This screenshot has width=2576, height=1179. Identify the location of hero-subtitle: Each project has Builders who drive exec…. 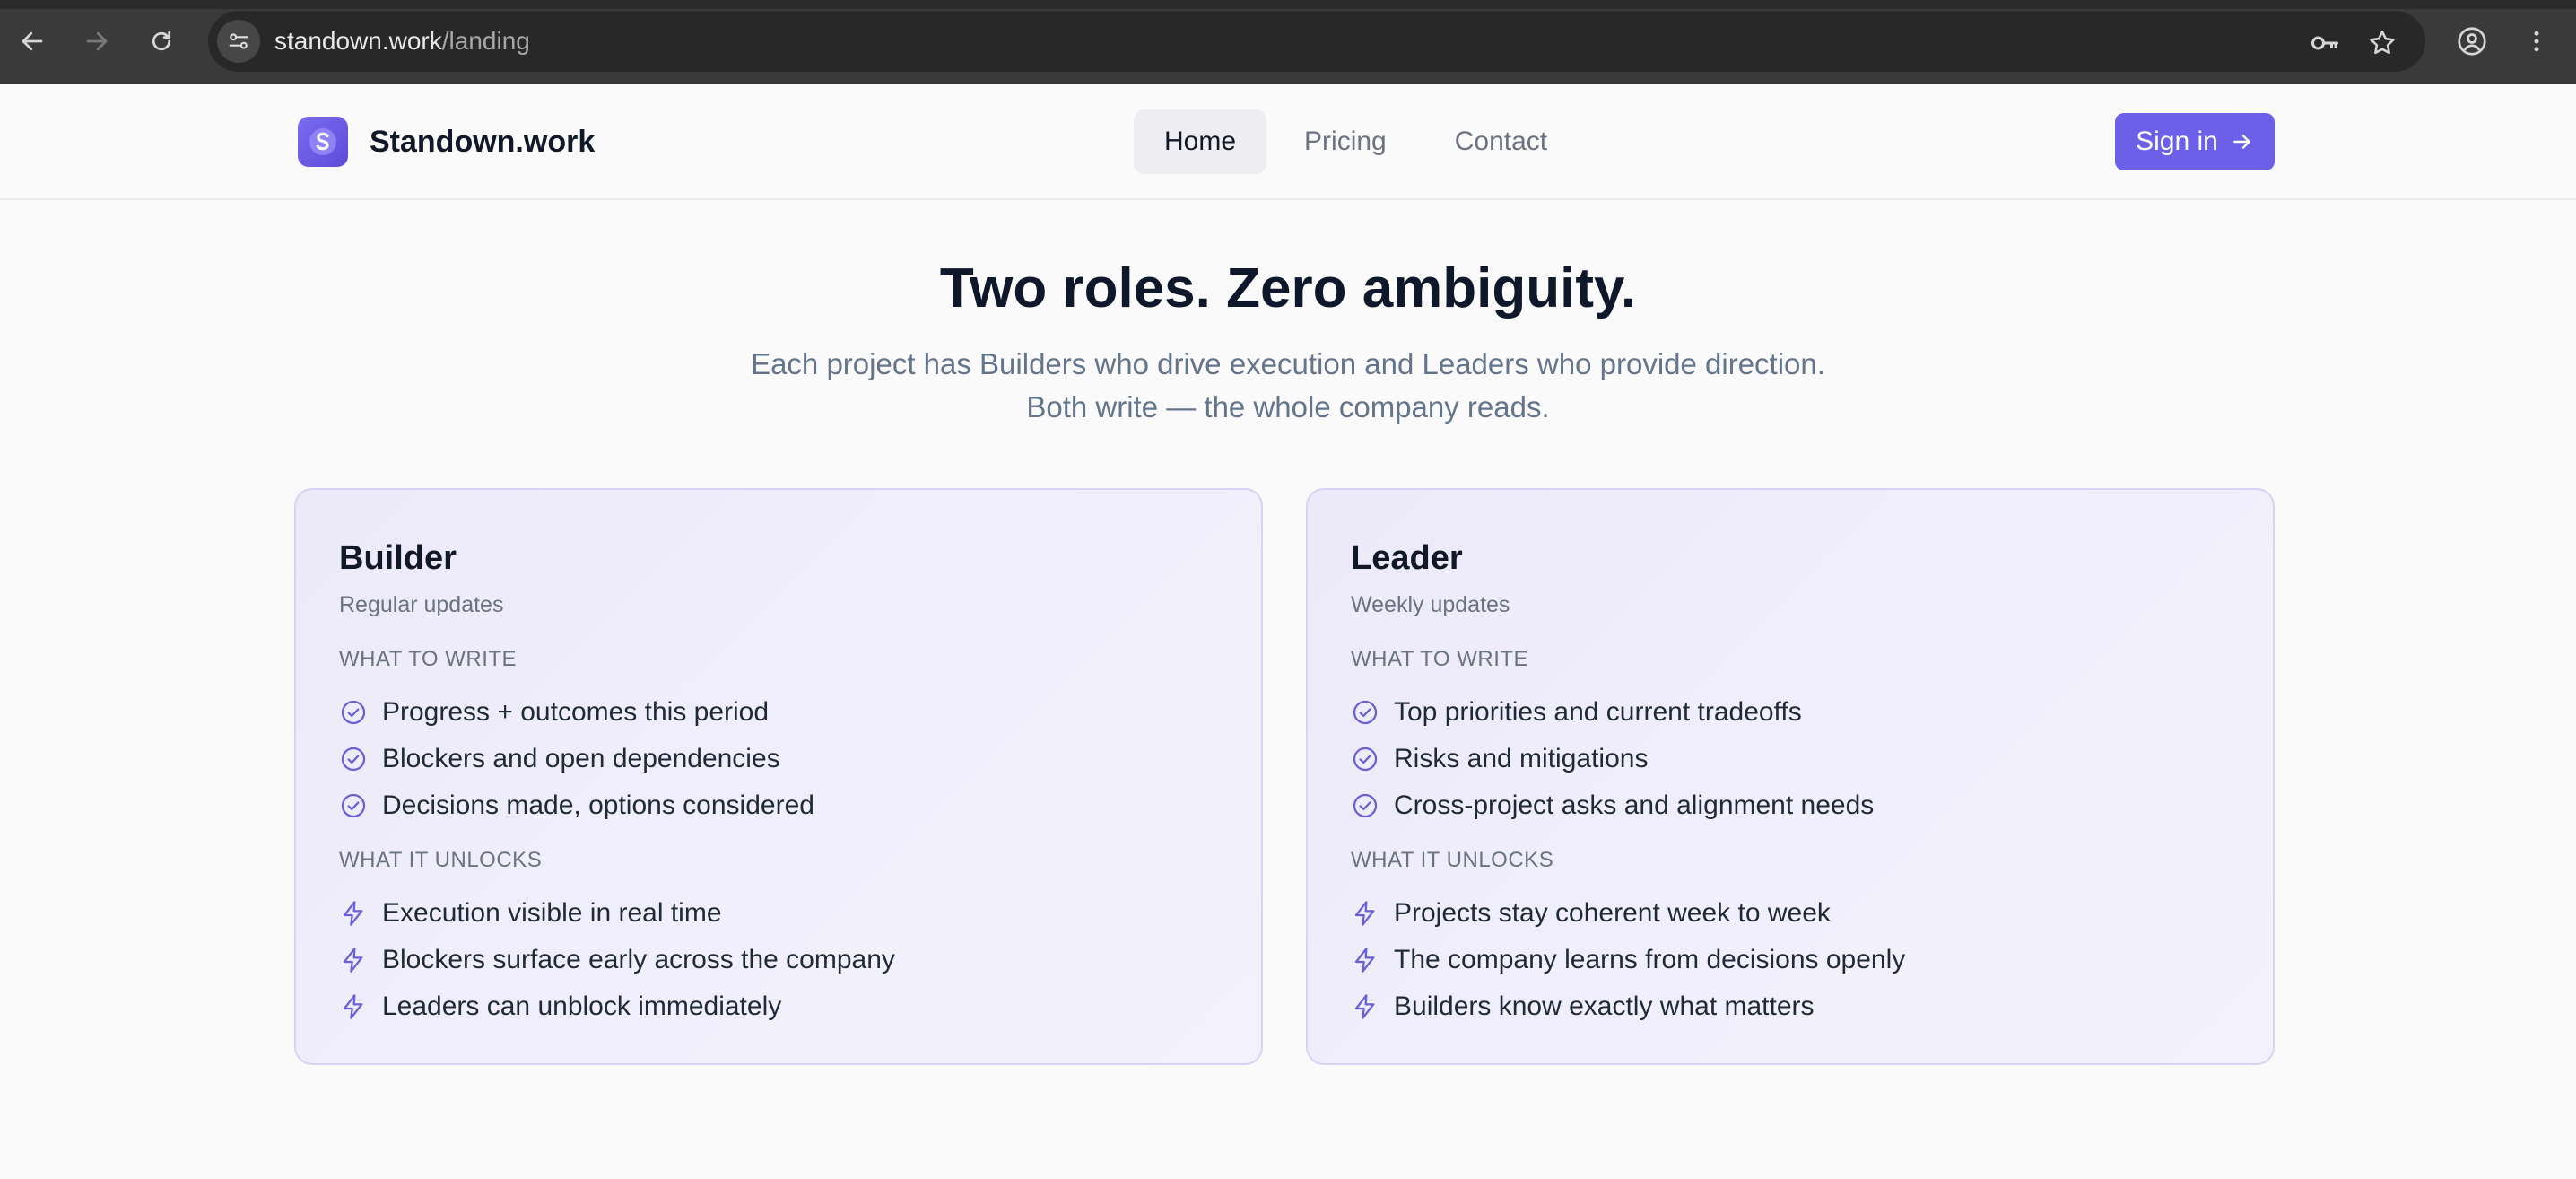
(1288, 385).